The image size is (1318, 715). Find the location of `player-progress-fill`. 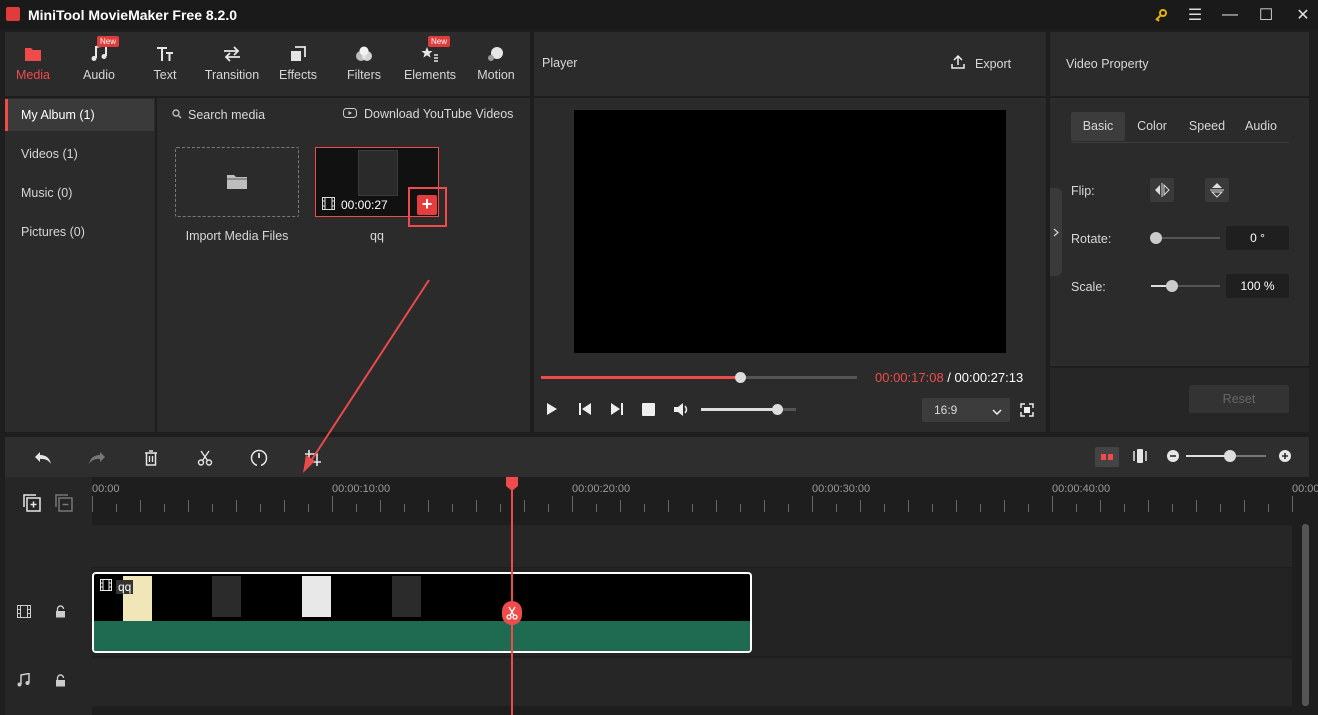

player-progress-fill is located at coordinates (641, 377).